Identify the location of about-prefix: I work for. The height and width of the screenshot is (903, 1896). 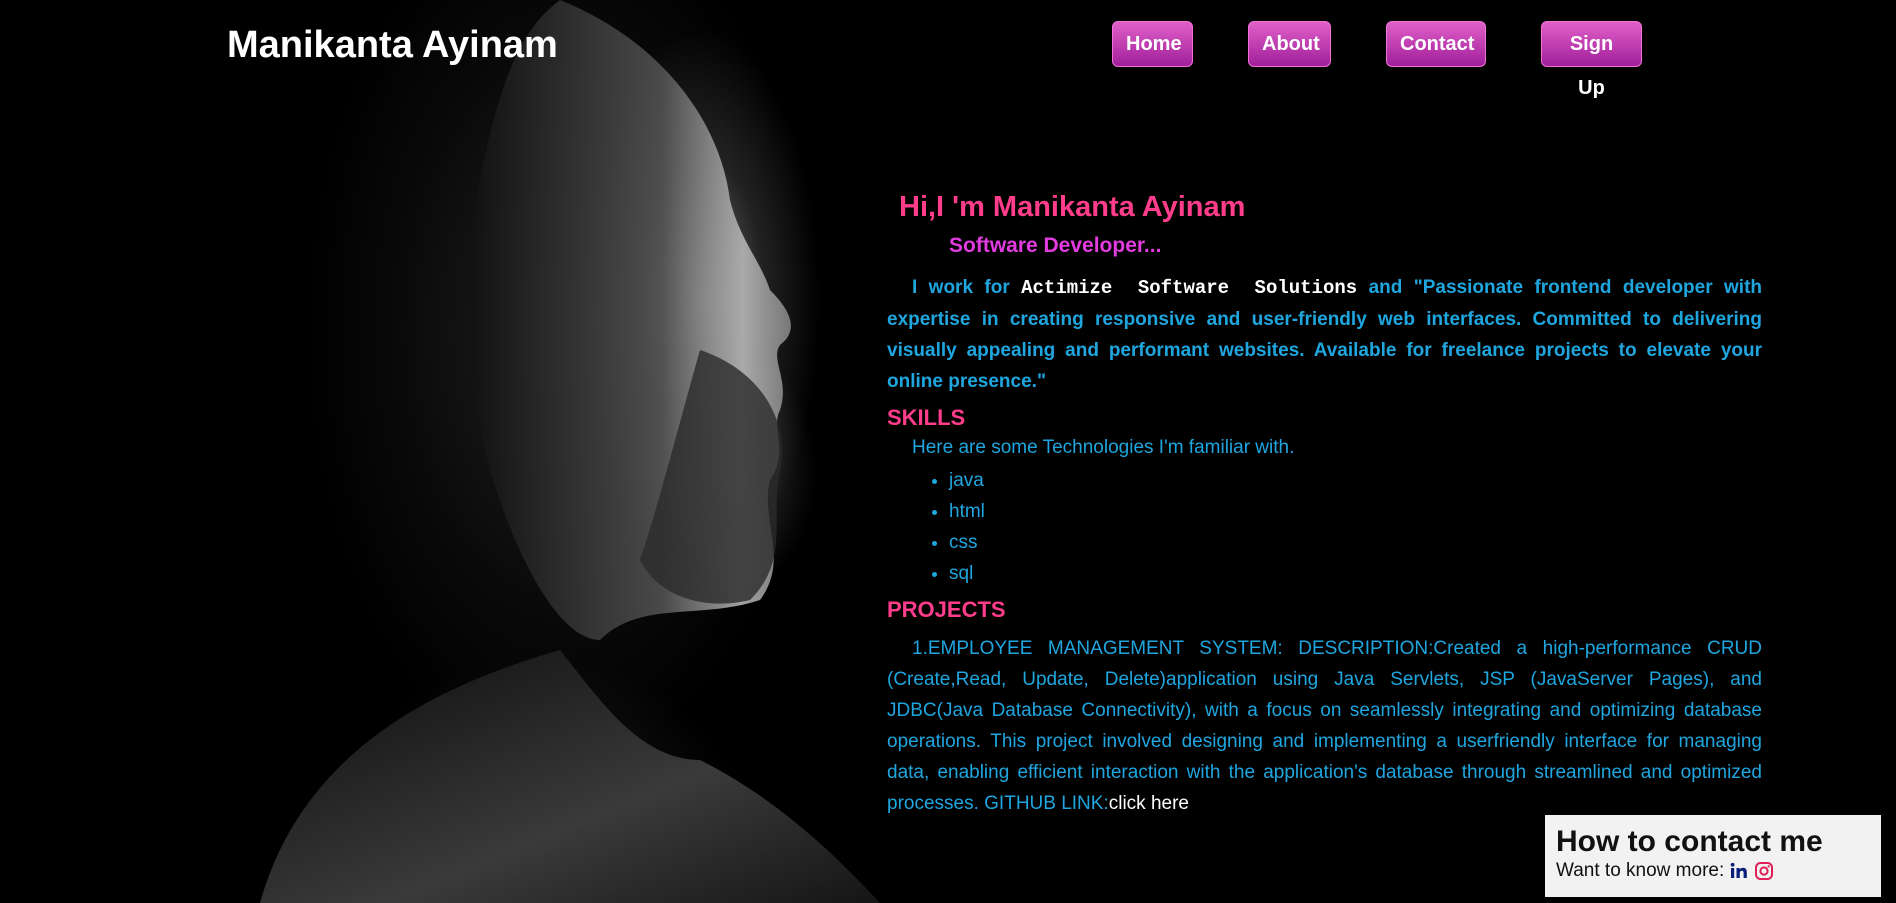
(961, 287).